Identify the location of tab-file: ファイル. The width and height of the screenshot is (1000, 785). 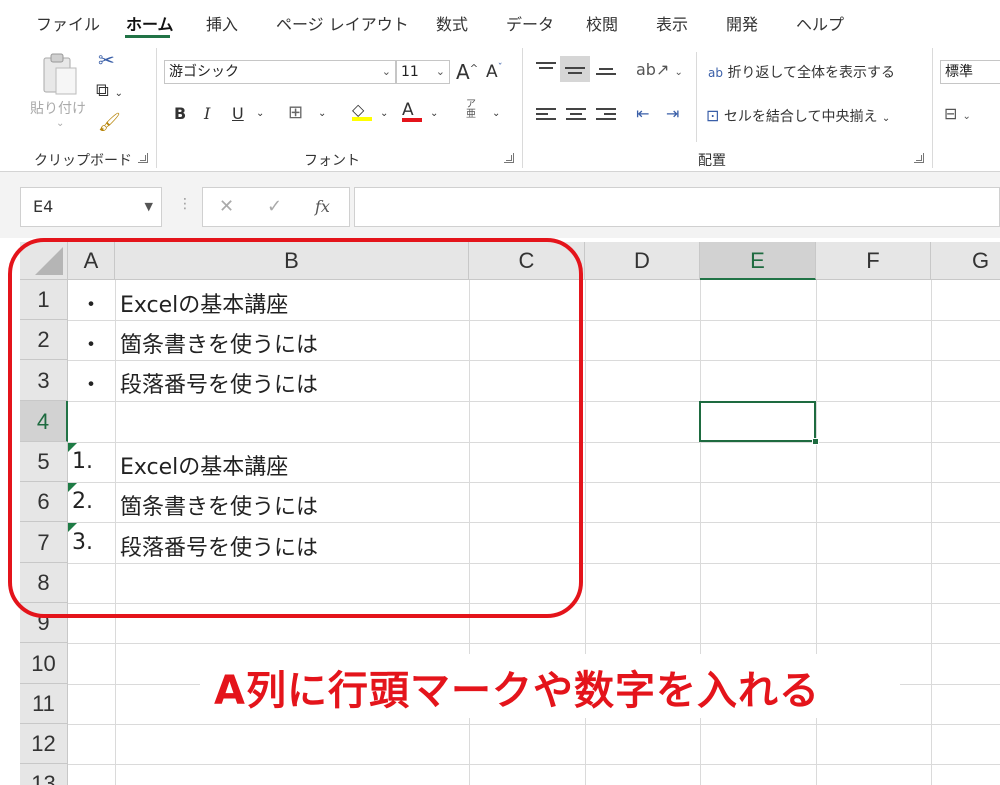
(68, 23).